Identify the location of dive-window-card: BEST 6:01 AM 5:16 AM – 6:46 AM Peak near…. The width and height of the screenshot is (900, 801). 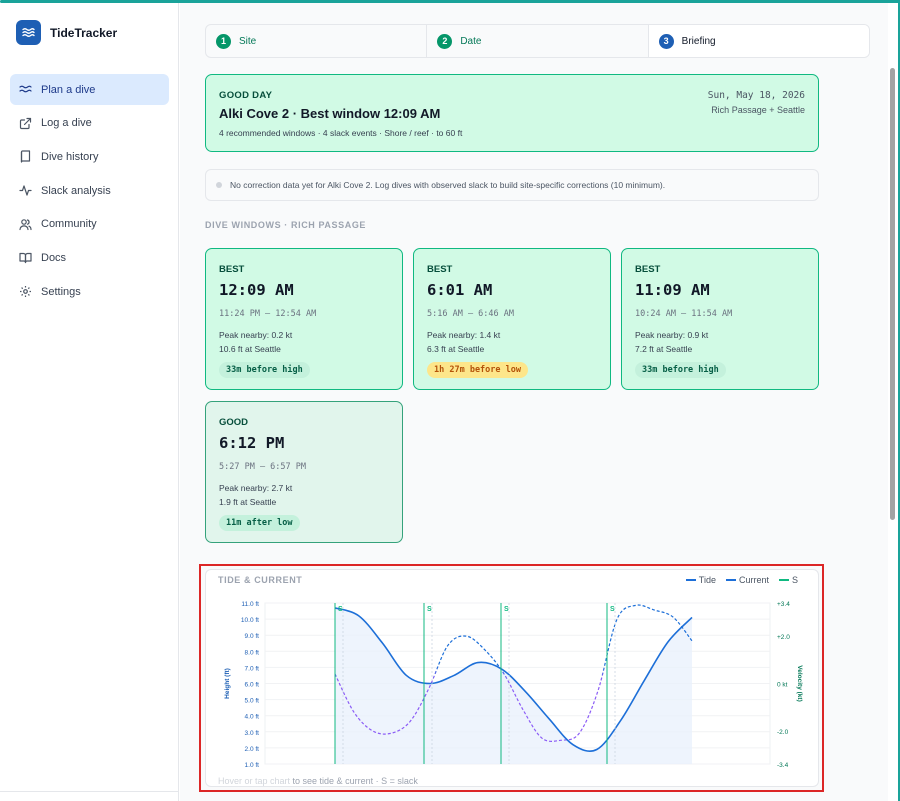
(512, 319).